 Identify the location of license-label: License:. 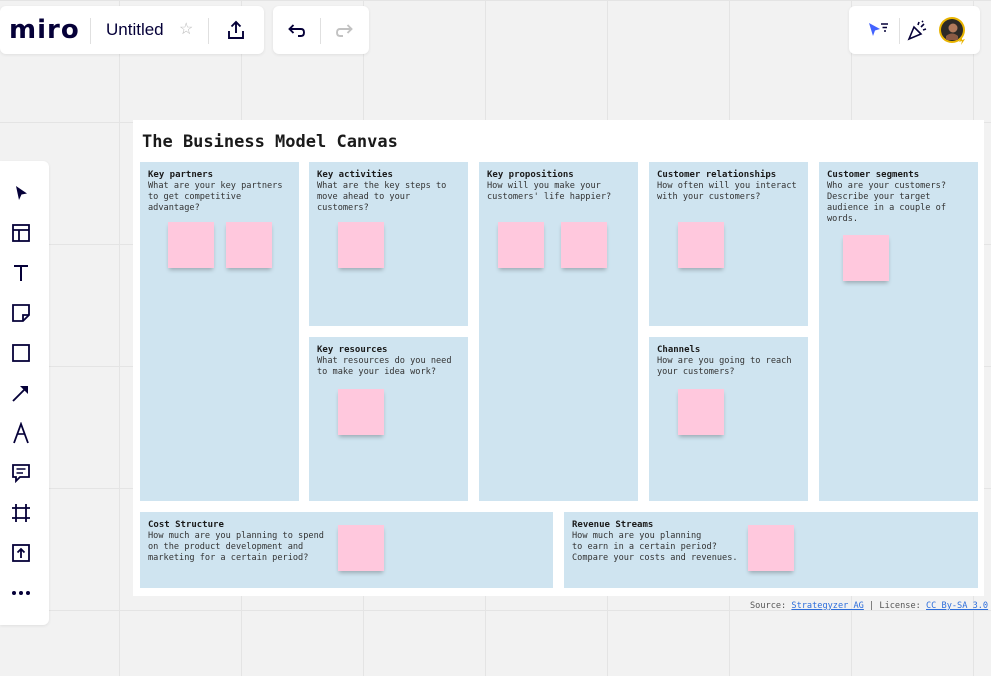
(900, 606).